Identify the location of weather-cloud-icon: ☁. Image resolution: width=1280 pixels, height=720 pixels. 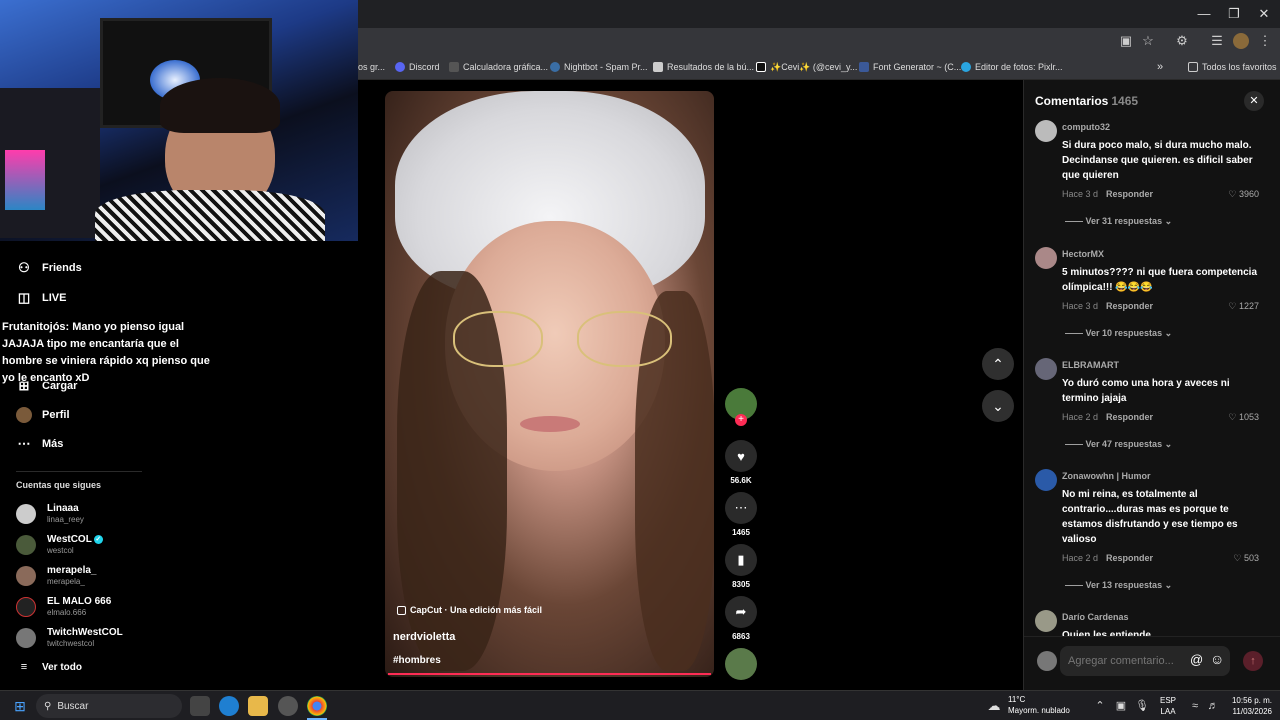
(994, 706).